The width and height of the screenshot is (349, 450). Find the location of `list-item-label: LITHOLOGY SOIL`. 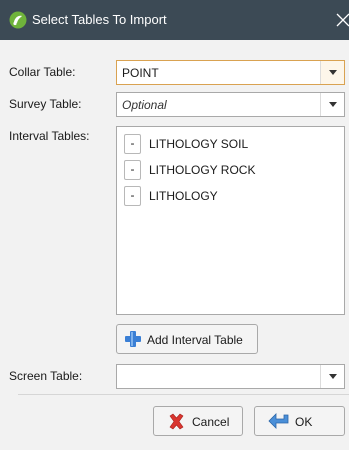

list-item-label: LITHOLOGY SOIL is located at coordinates (199, 144).